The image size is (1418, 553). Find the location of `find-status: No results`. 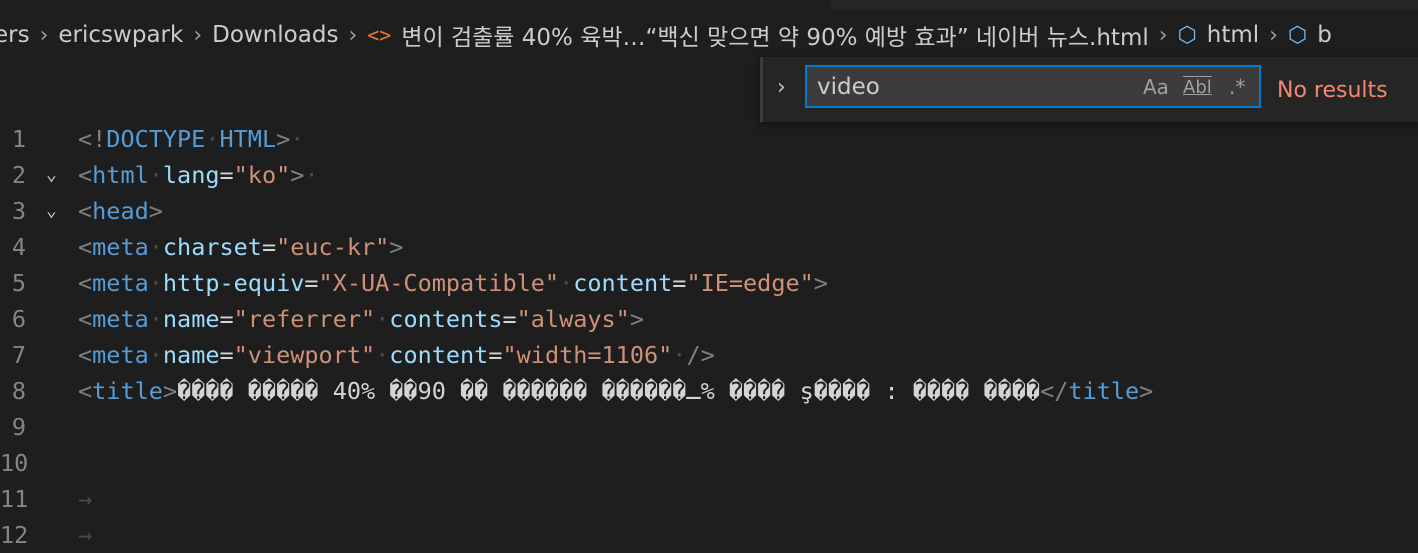

find-status: No results is located at coordinates (1332, 90).